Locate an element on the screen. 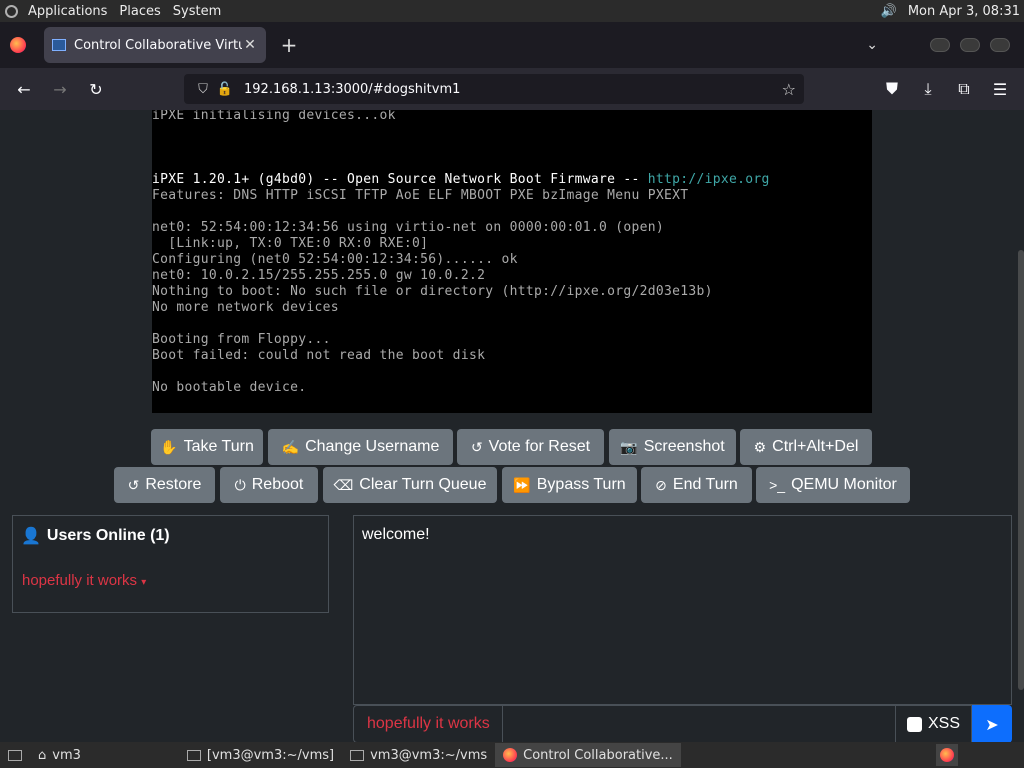 This screenshot has width=1024, height=768. ctrl-alt-del-button: ⚙ Ctrl+Alt+Del is located at coordinates (806, 447).